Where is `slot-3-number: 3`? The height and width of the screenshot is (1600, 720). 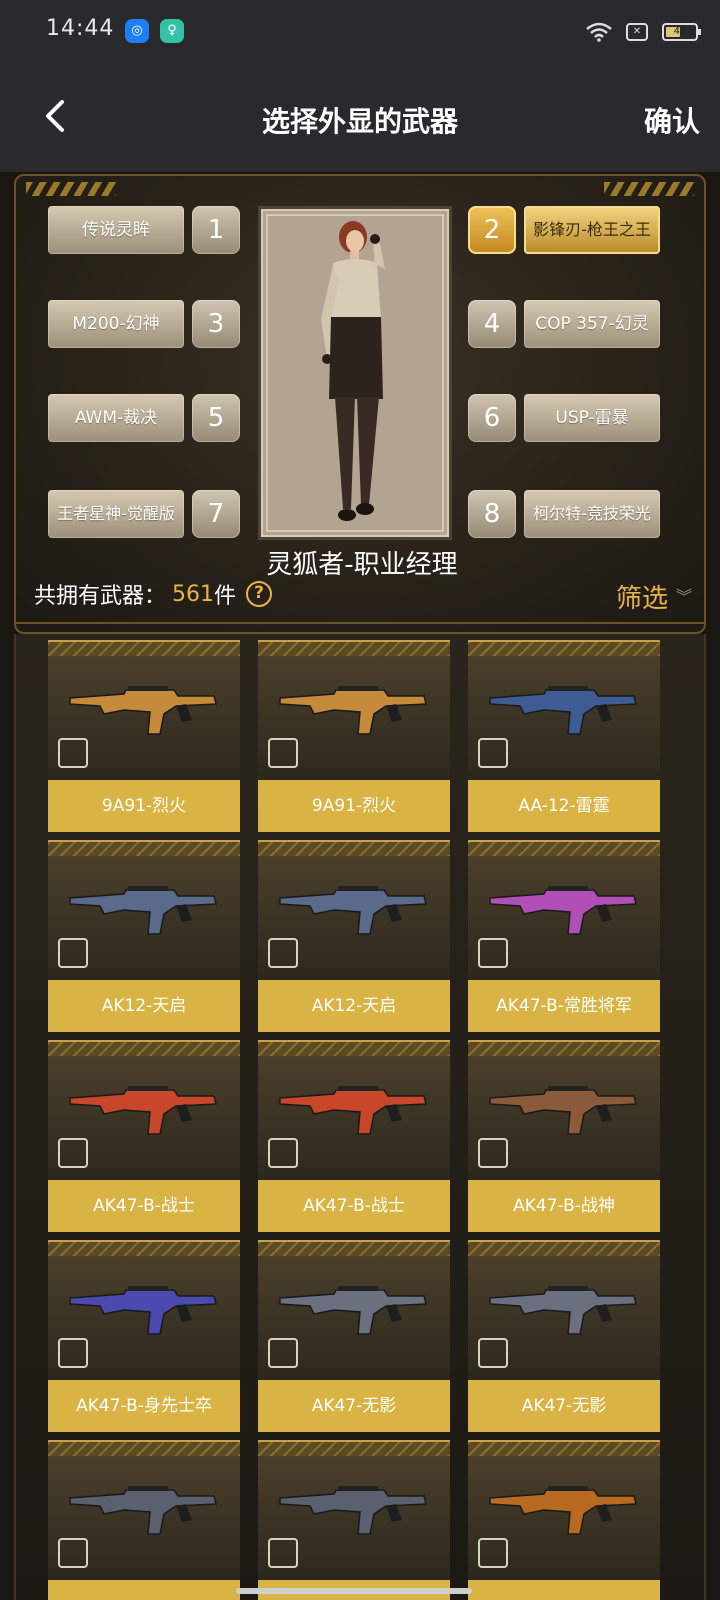
slot-3-number: 3 is located at coordinates (216, 324).